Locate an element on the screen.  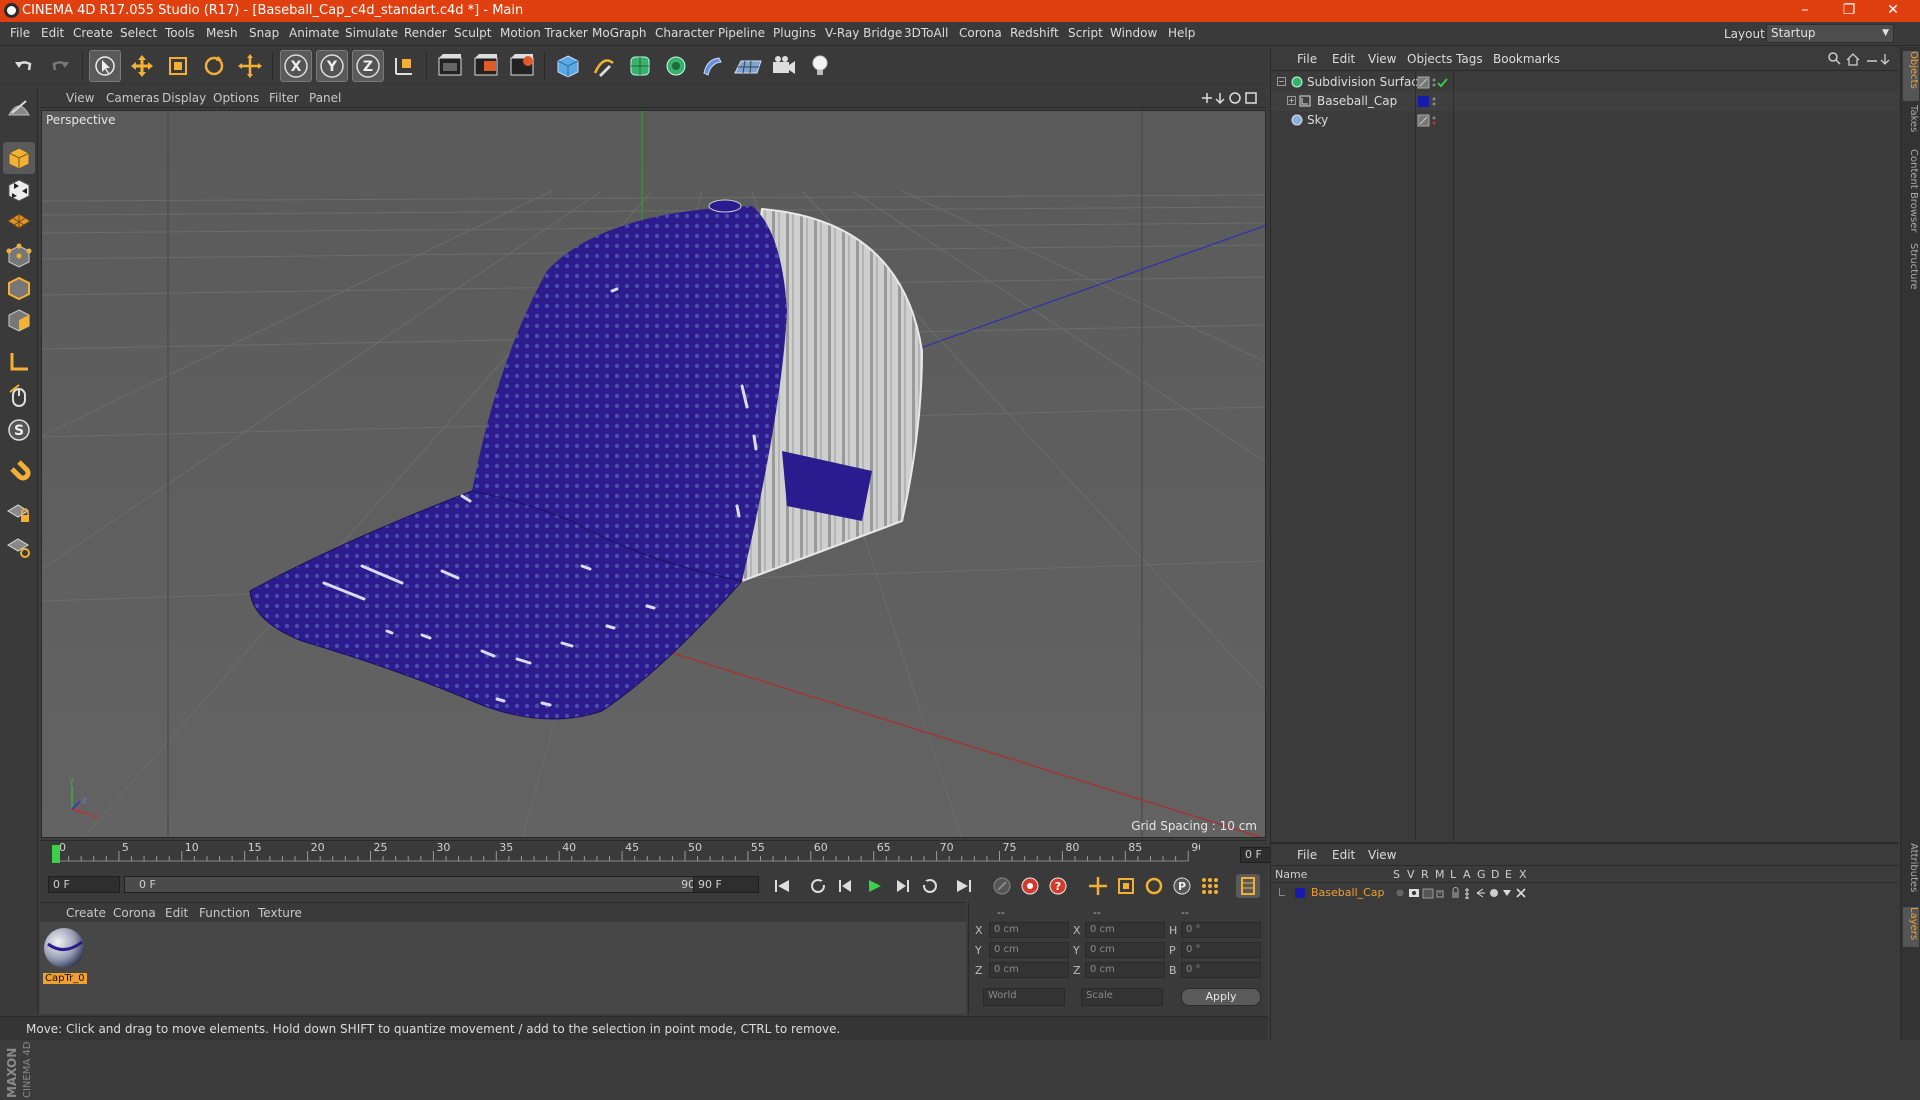
transform-tool is located at coordinates (250, 66).